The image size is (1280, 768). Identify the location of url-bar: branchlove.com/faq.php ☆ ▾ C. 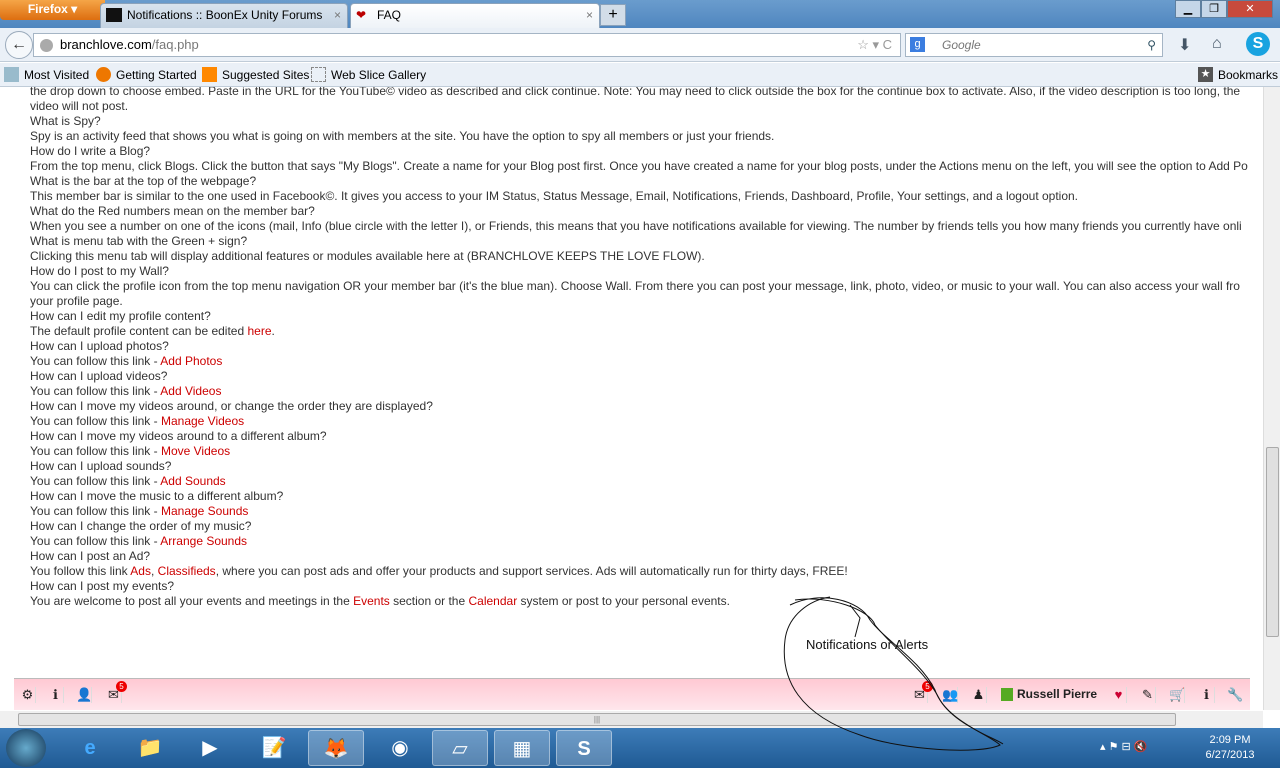
(467, 45).